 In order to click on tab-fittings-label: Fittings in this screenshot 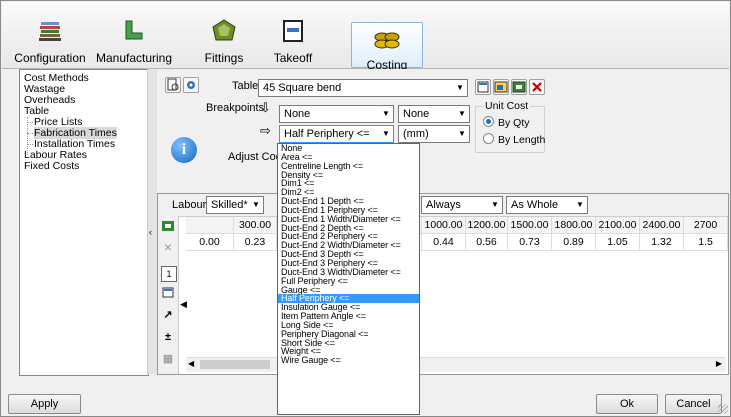, I will do `click(224, 58)`.